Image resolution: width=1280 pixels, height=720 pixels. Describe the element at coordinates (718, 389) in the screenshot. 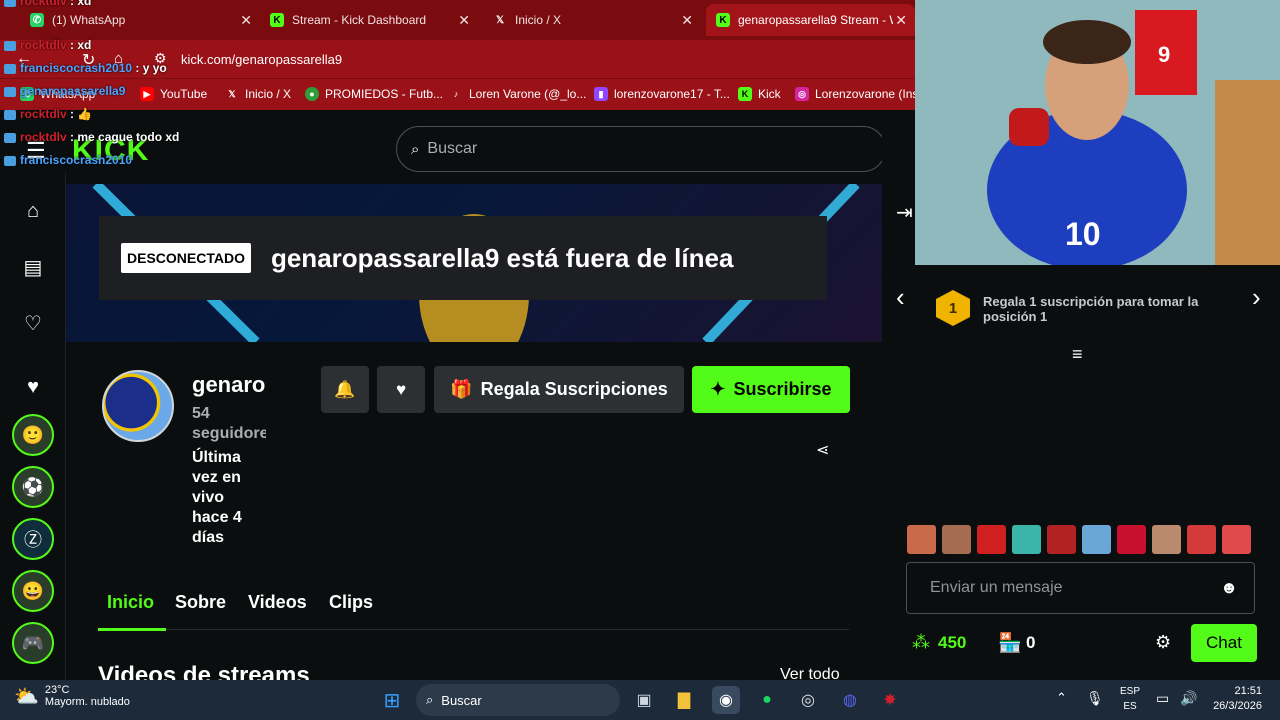

I see `sparkle-icon: ✦` at that location.